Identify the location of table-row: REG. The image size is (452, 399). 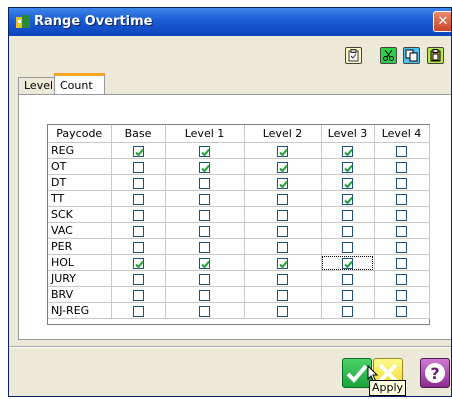
(239, 150).